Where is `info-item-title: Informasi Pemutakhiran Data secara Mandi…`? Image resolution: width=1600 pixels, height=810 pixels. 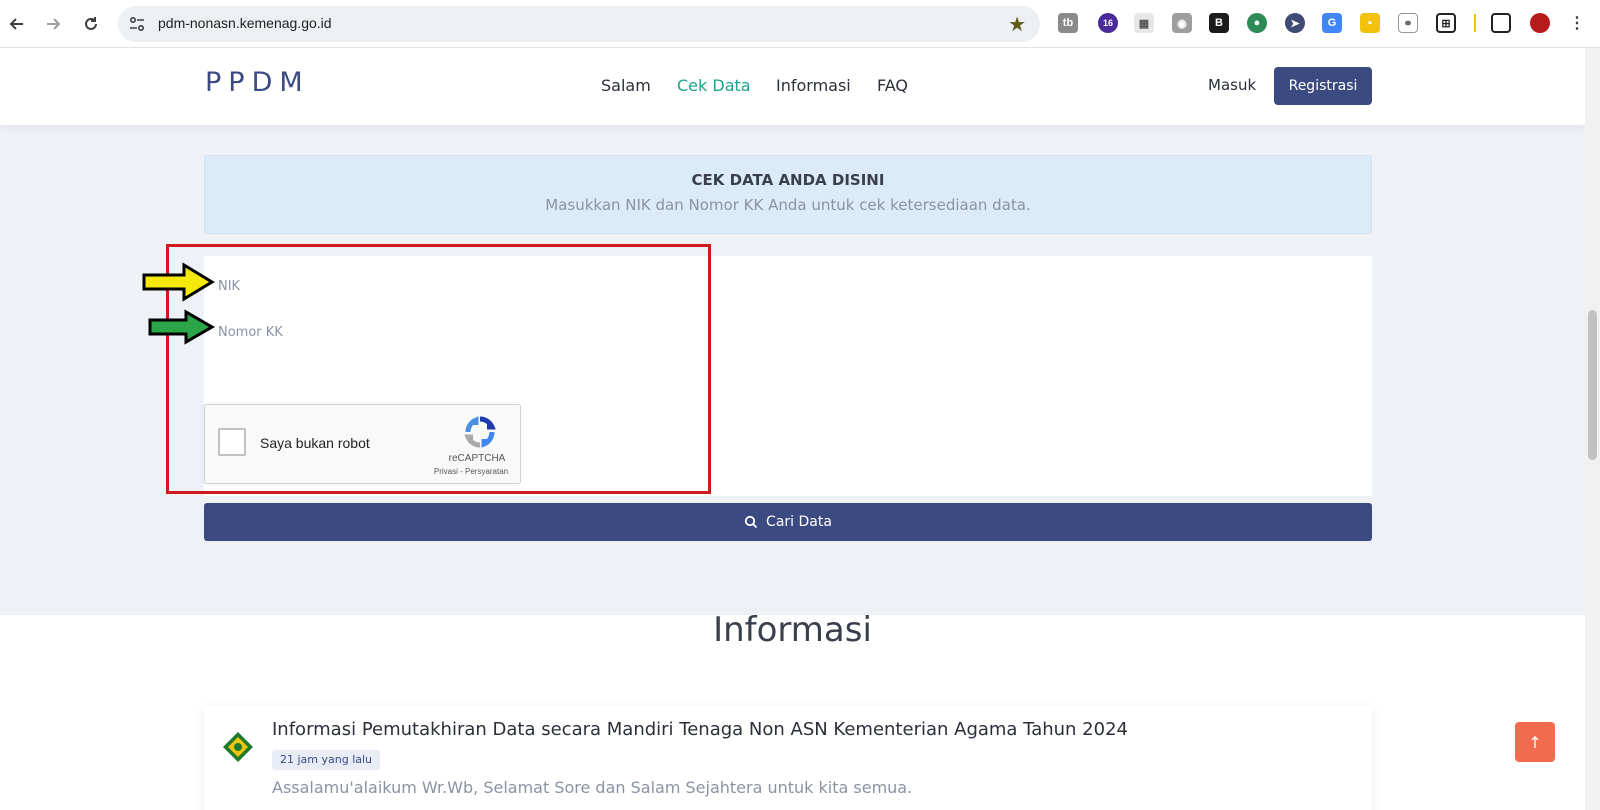 info-item-title: Informasi Pemutakhiran Data secara Mandi… is located at coordinates (700, 729).